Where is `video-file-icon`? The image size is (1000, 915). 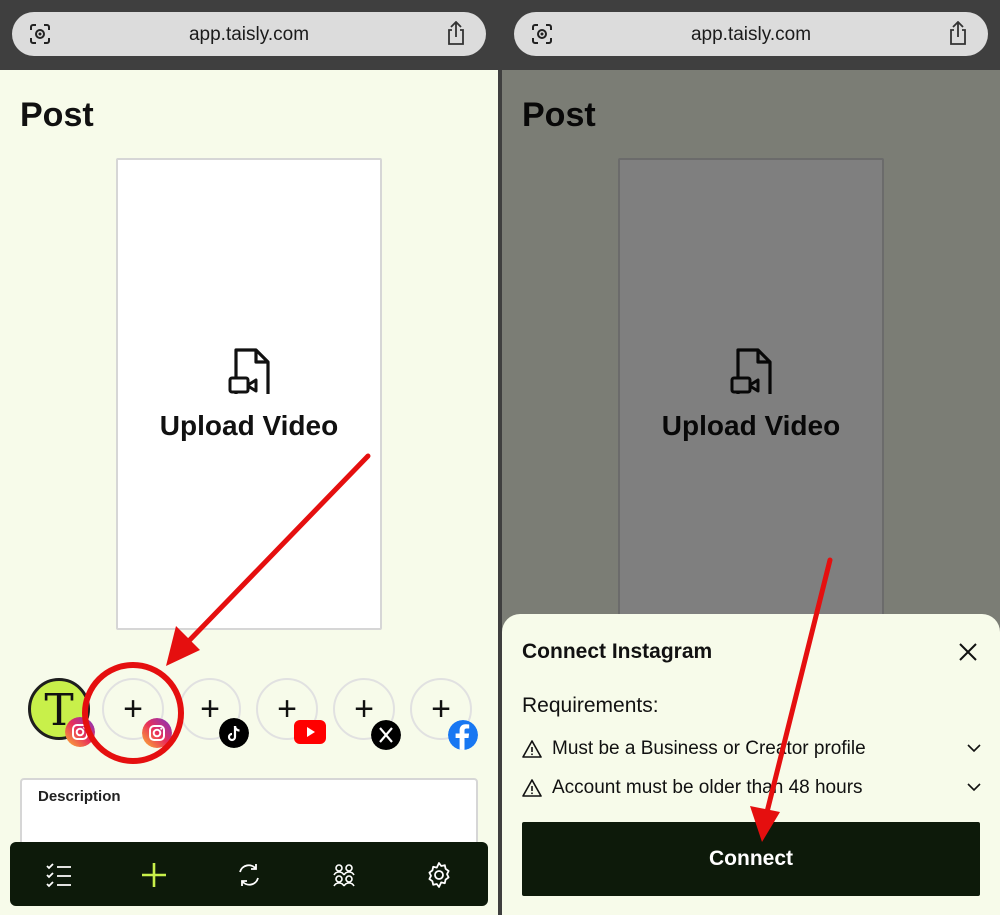 video-file-icon is located at coordinates (249, 371).